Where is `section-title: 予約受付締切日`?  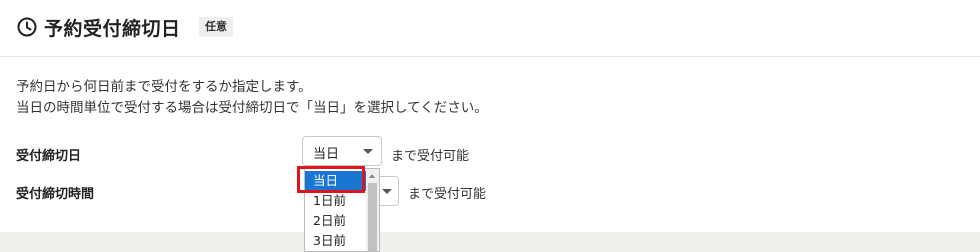
section-title: 予約受付締切日 is located at coordinates (112, 29).